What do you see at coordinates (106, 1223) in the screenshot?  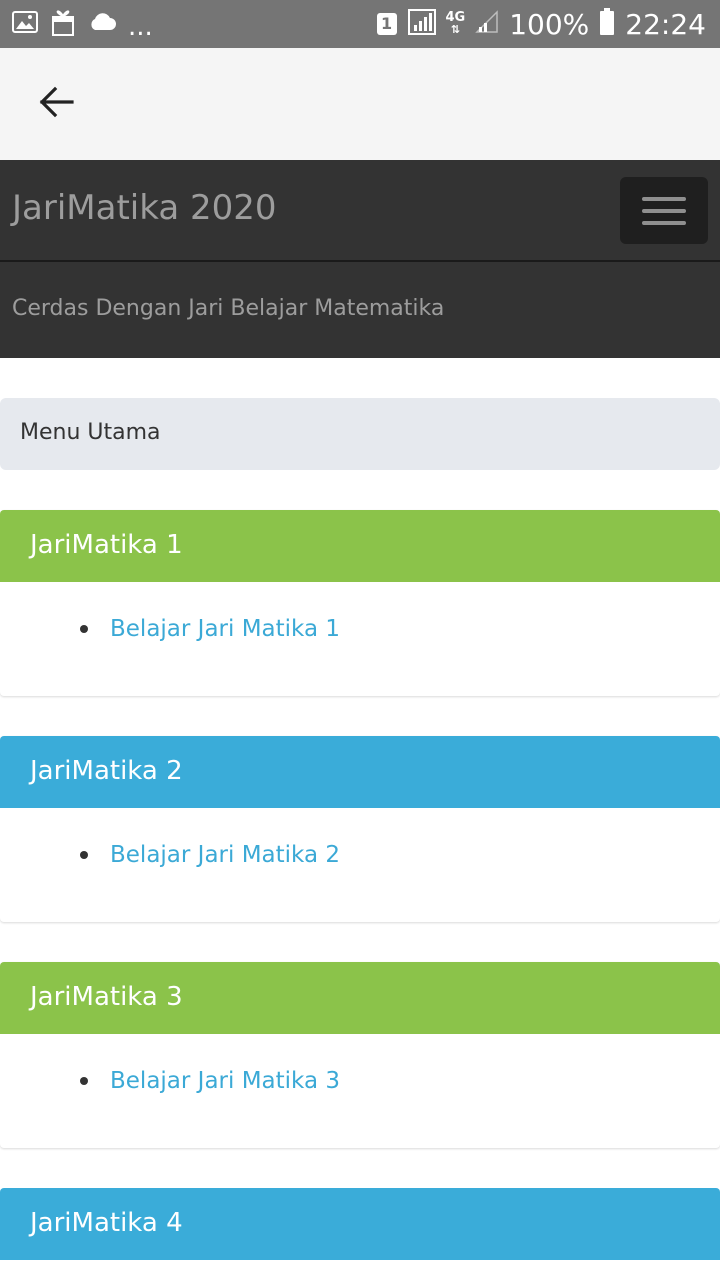 I see `panel-title: JariMatika 4` at bounding box center [106, 1223].